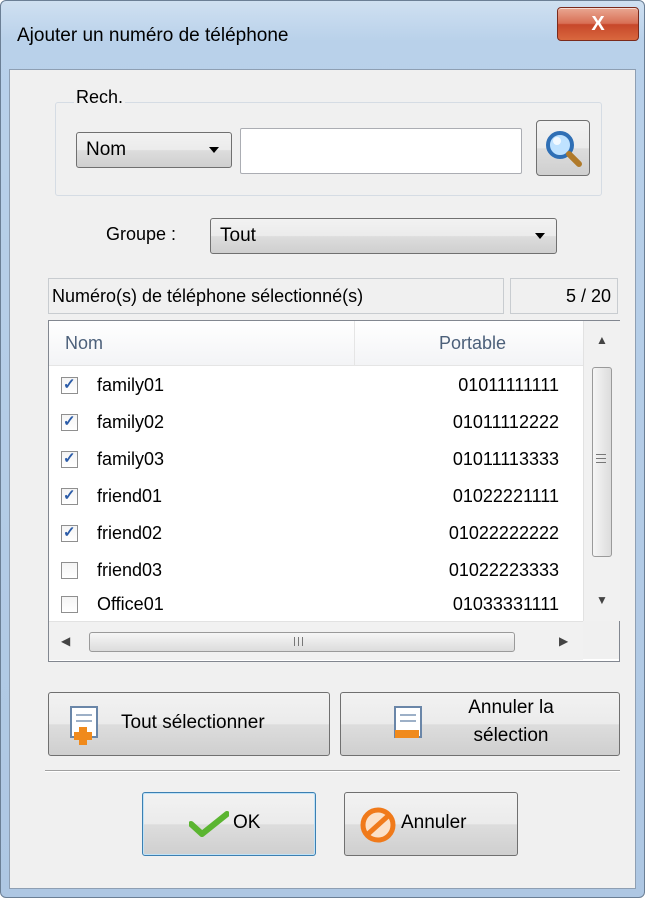 The height and width of the screenshot is (898, 645). I want to click on row-phone: 01022221111, so click(505, 496).